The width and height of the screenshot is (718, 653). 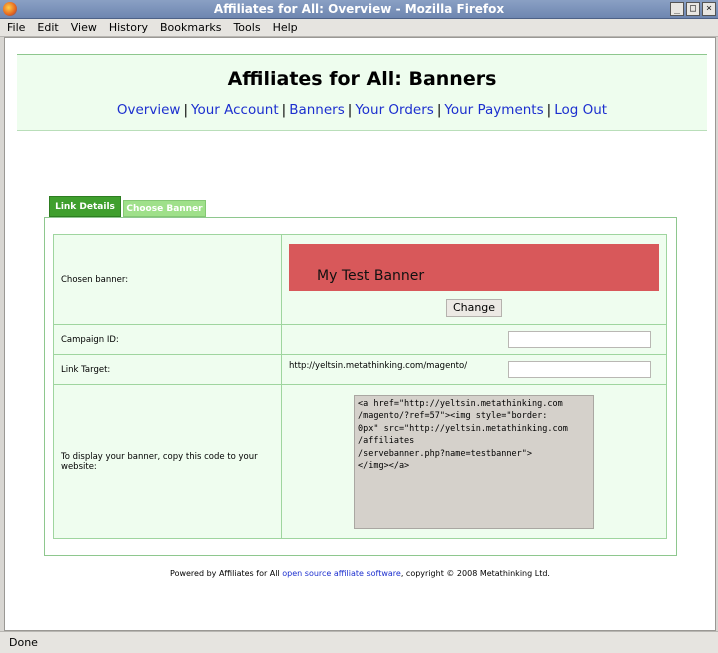 What do you see at coordinates (285, 27) in the screenshot?
I see `menu-help: Help` at bounding box center [285, 27].